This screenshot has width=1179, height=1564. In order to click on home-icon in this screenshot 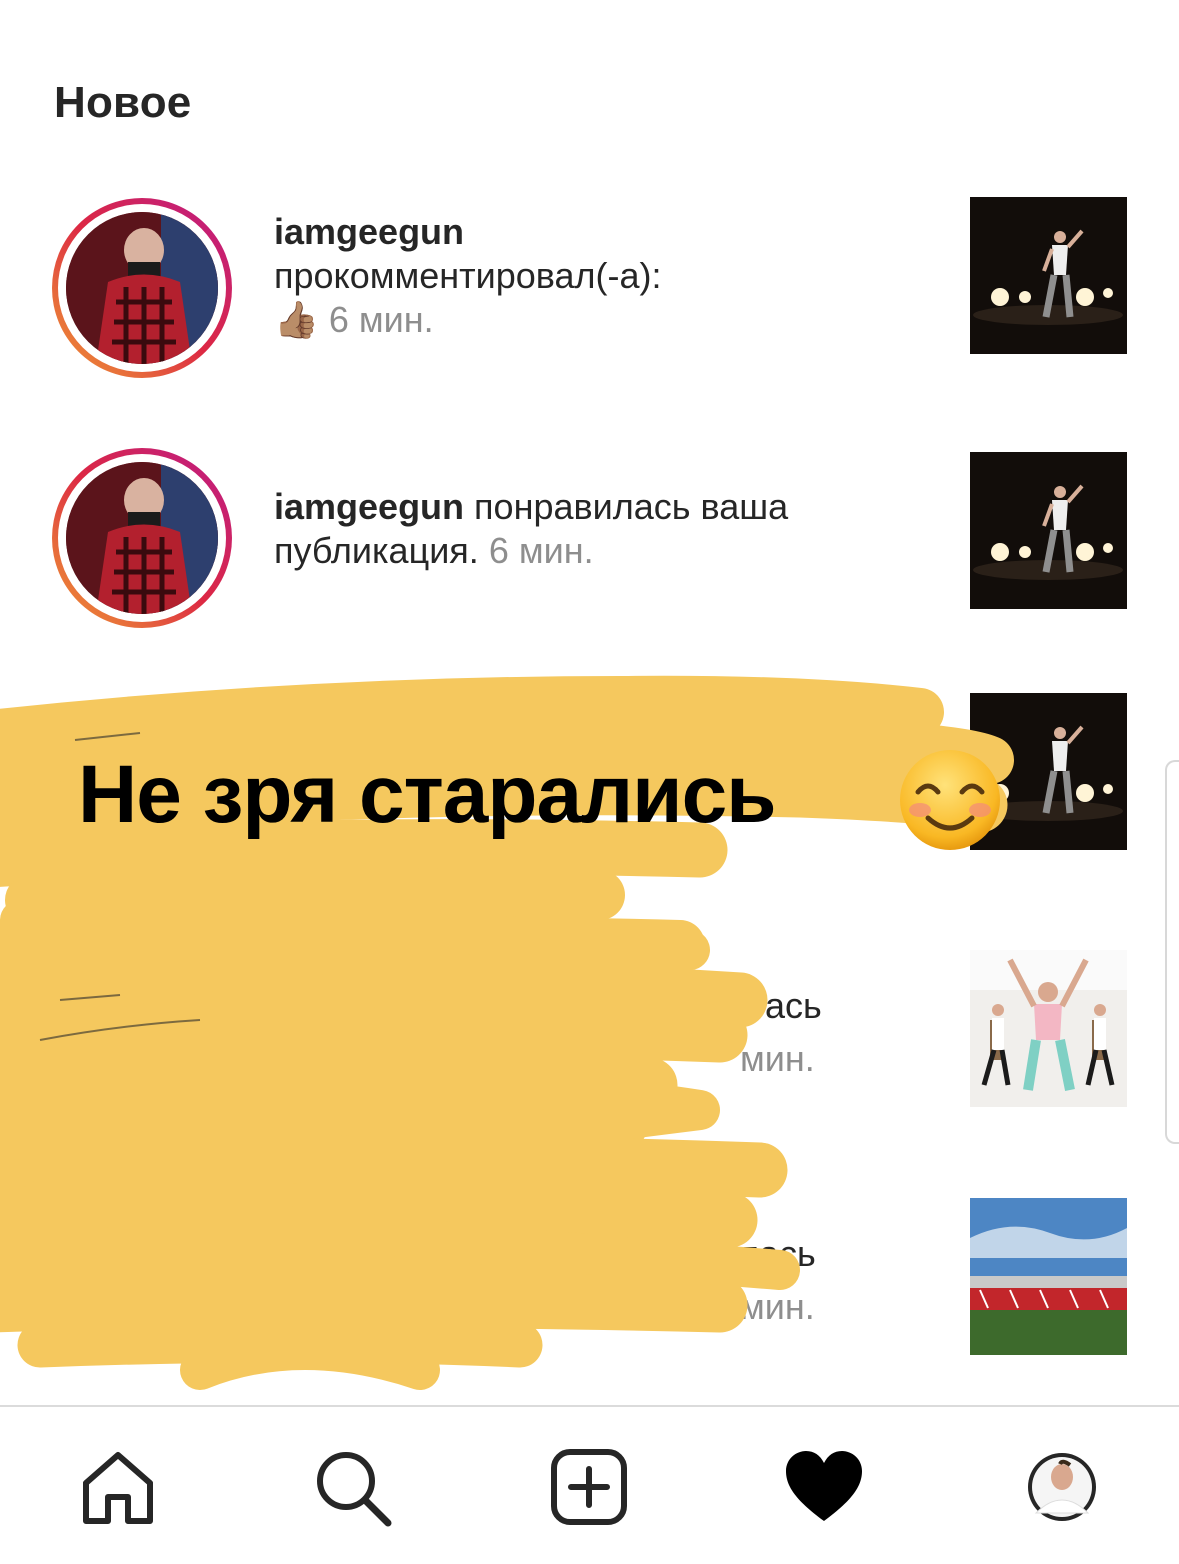, I will do `click(118, 1488)`.